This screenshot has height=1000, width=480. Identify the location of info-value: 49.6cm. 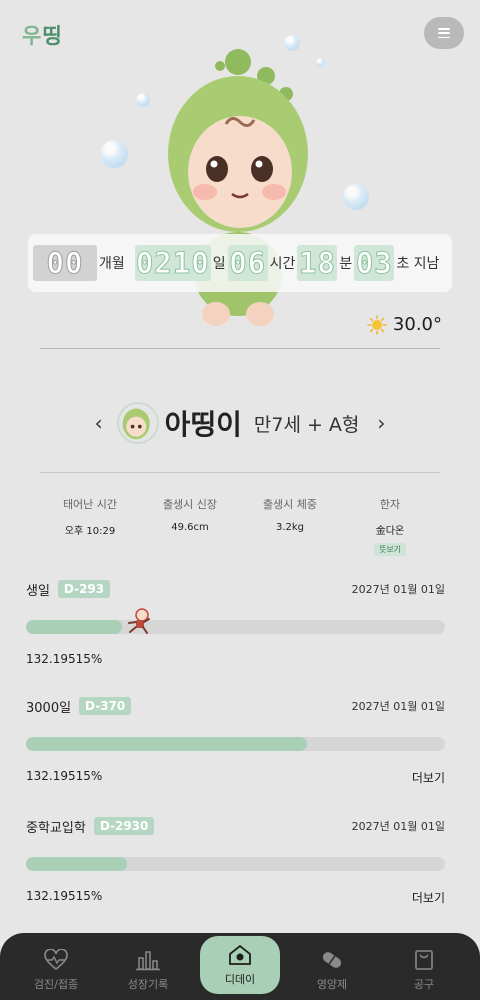
(190, 527).